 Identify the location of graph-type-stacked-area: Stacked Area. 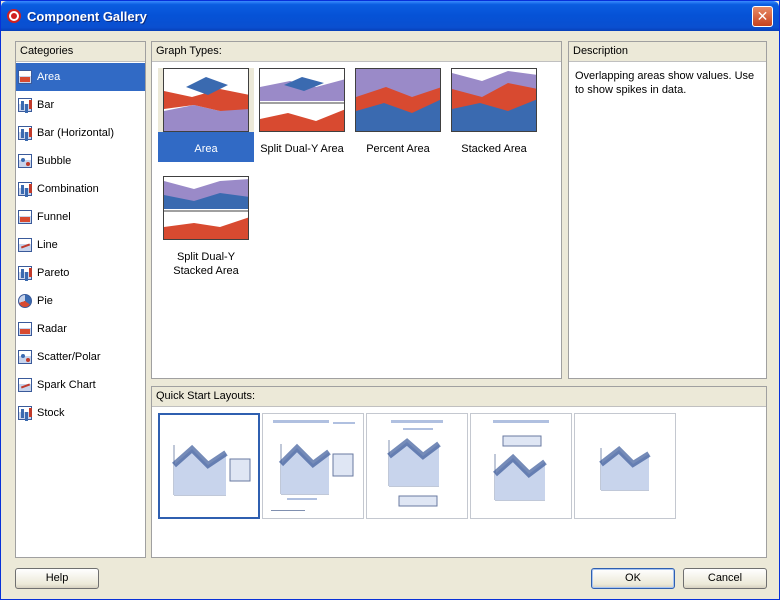
(494, 115).